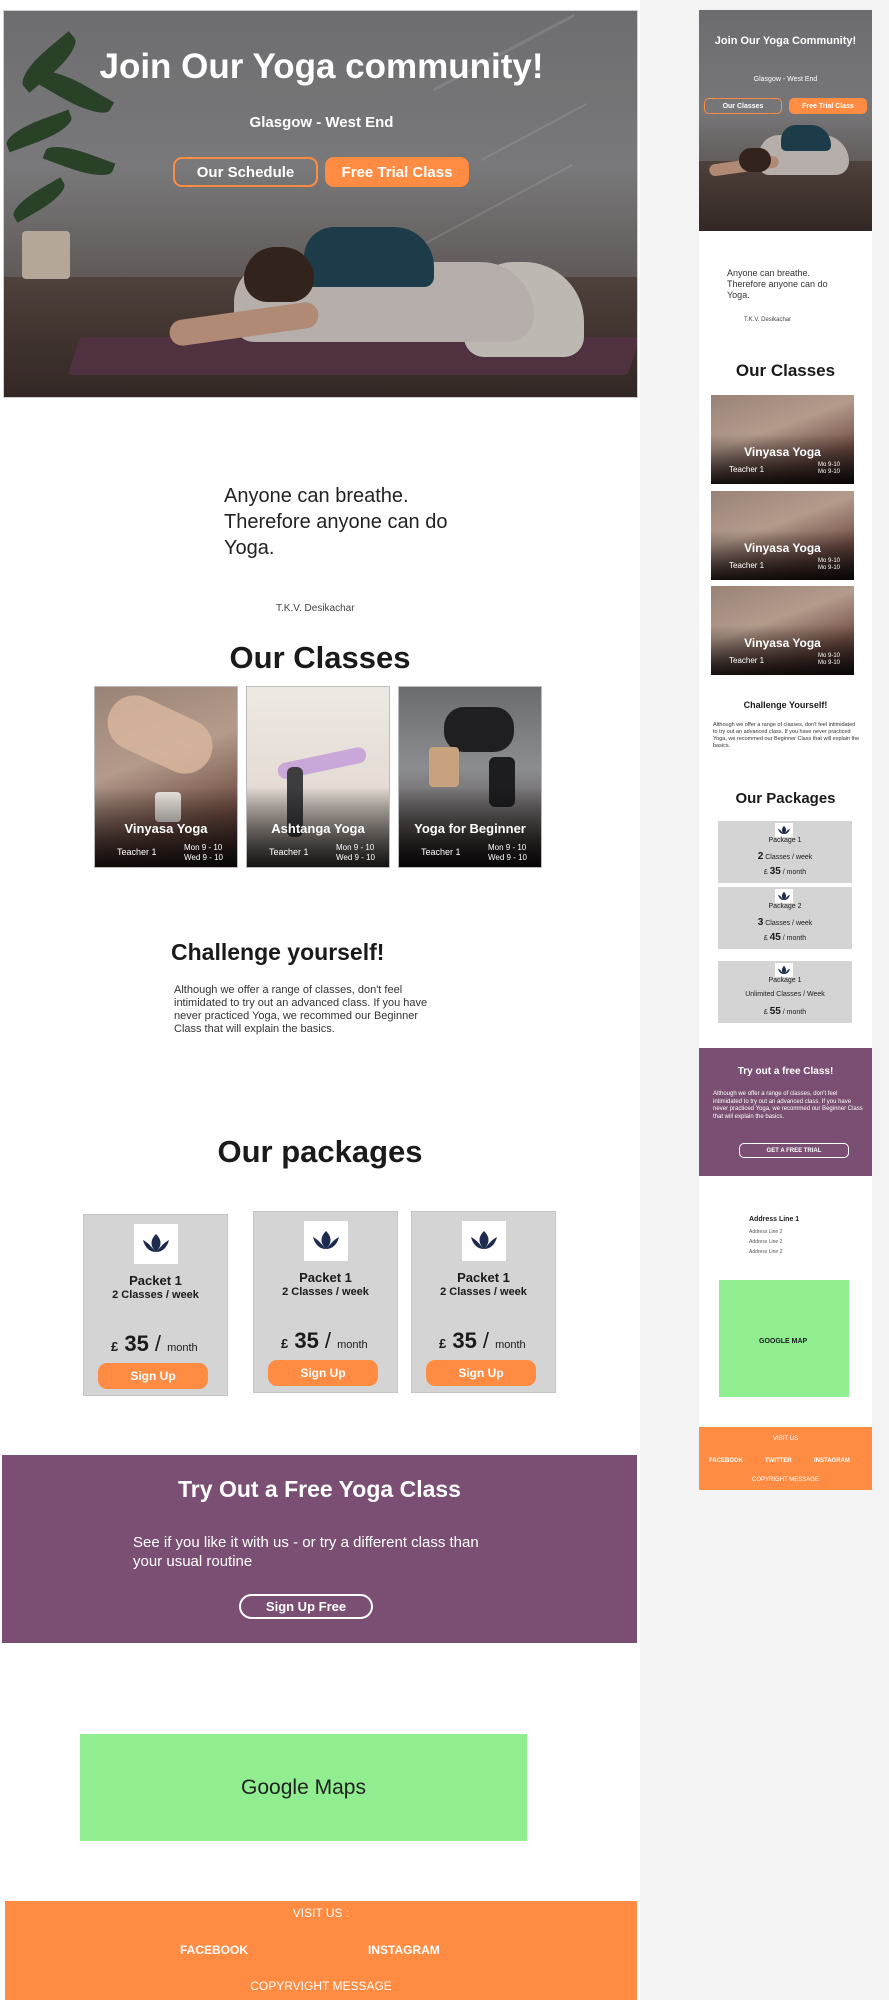 Image resolution: width=889 pixels, height=2000 pixels. I want to click on free-trial-class-button: Free Trial Class, so click(397, 172).